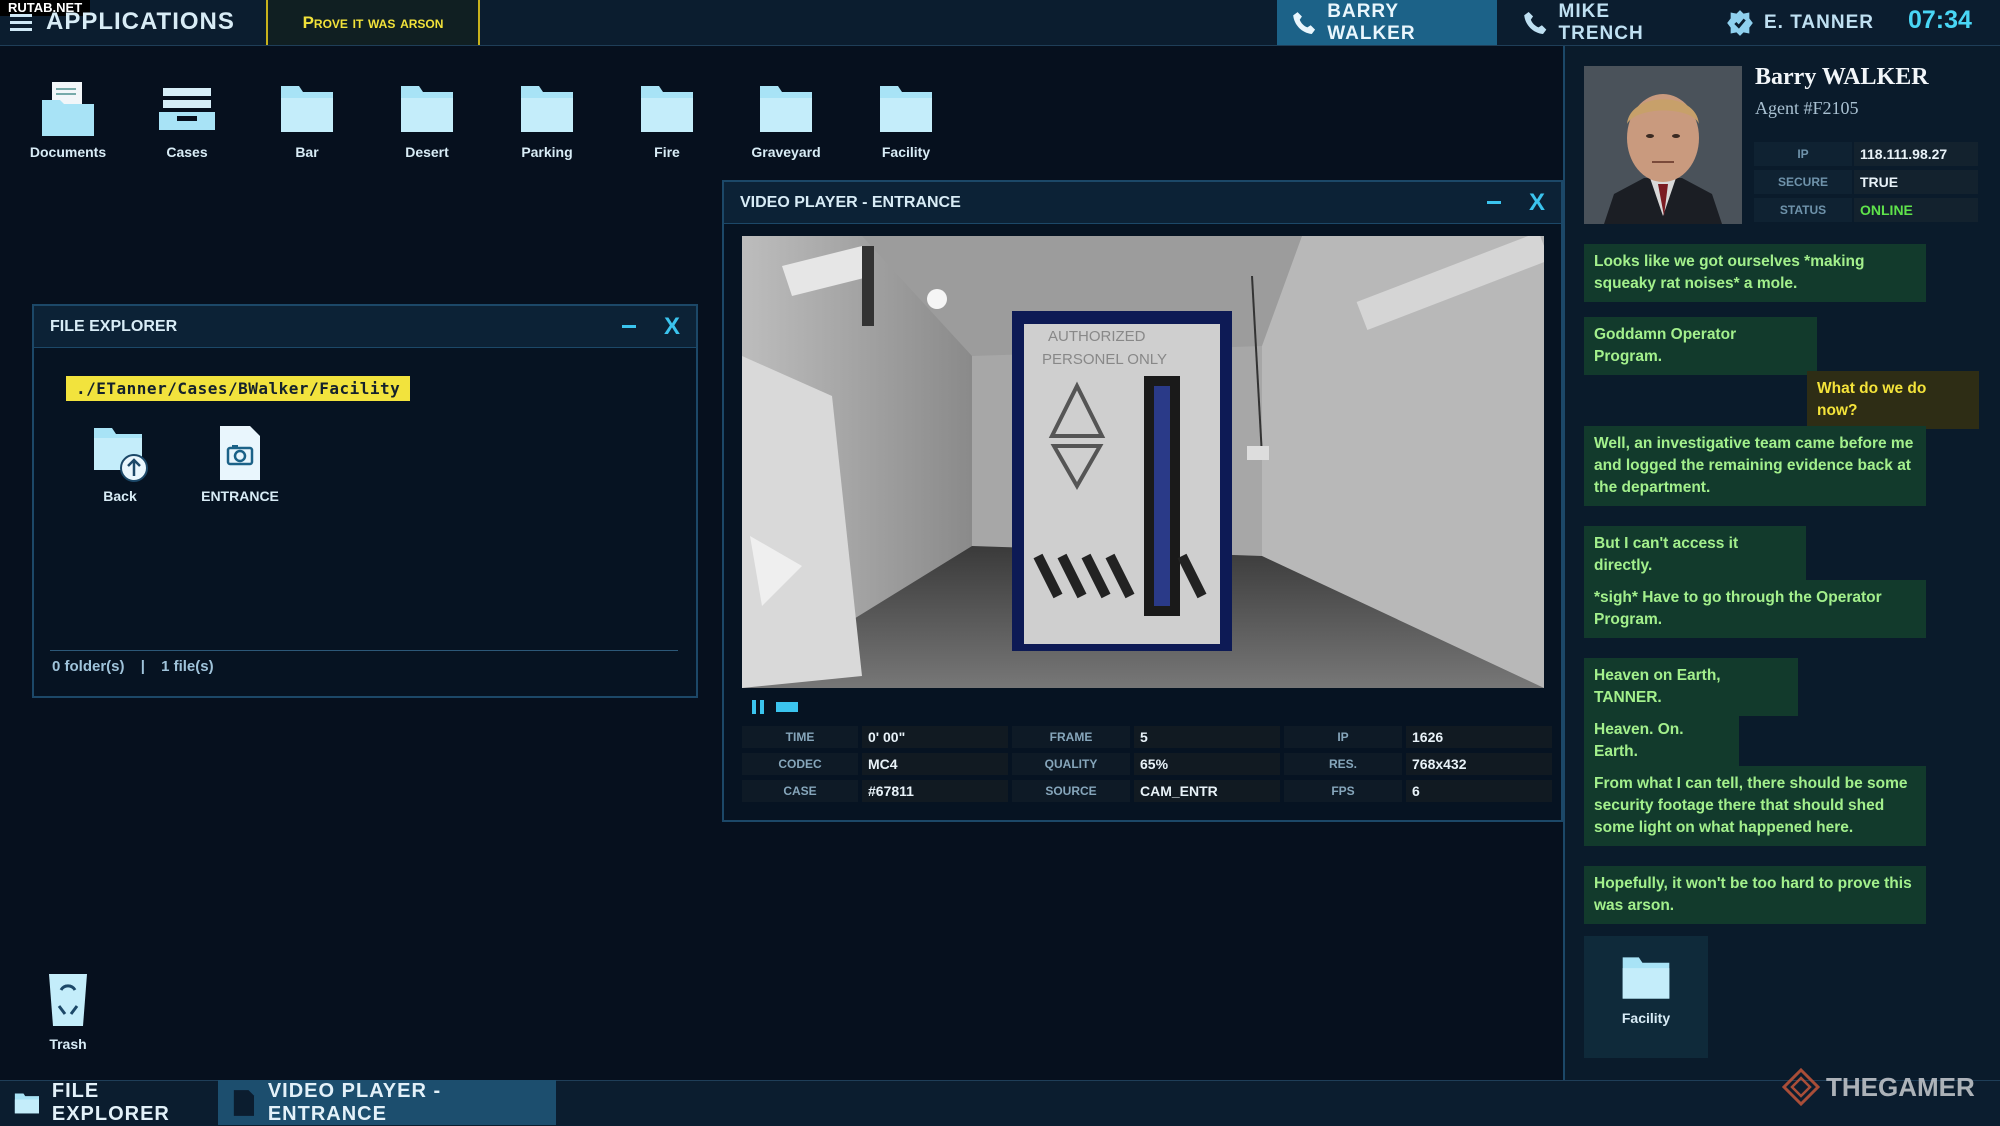  What do you see at coordinates (365, 327) in the screenshot?
I see `file-explorer-titlebar: FILE EXPLORER X` at bounding box center [365, 327].